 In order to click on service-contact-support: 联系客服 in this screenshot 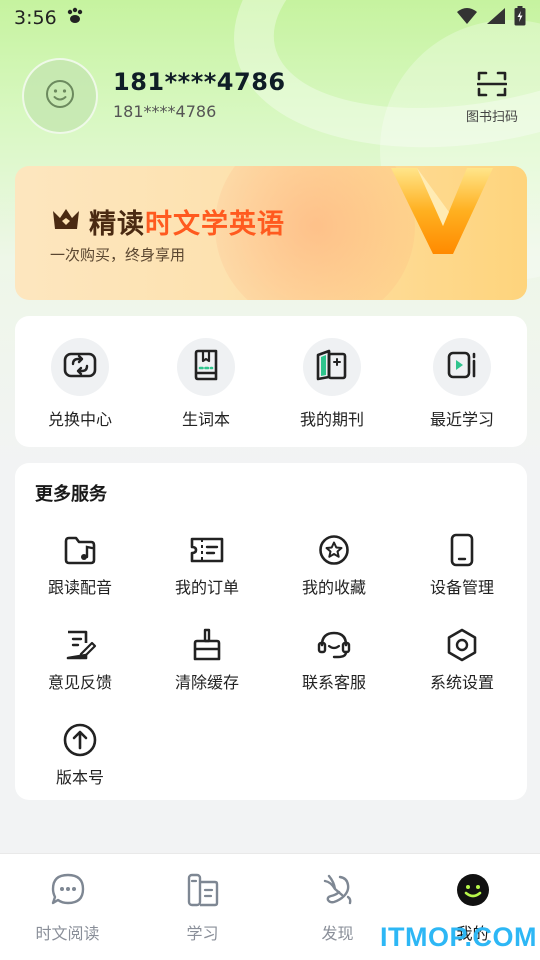, I will do `click(334, 660)`.